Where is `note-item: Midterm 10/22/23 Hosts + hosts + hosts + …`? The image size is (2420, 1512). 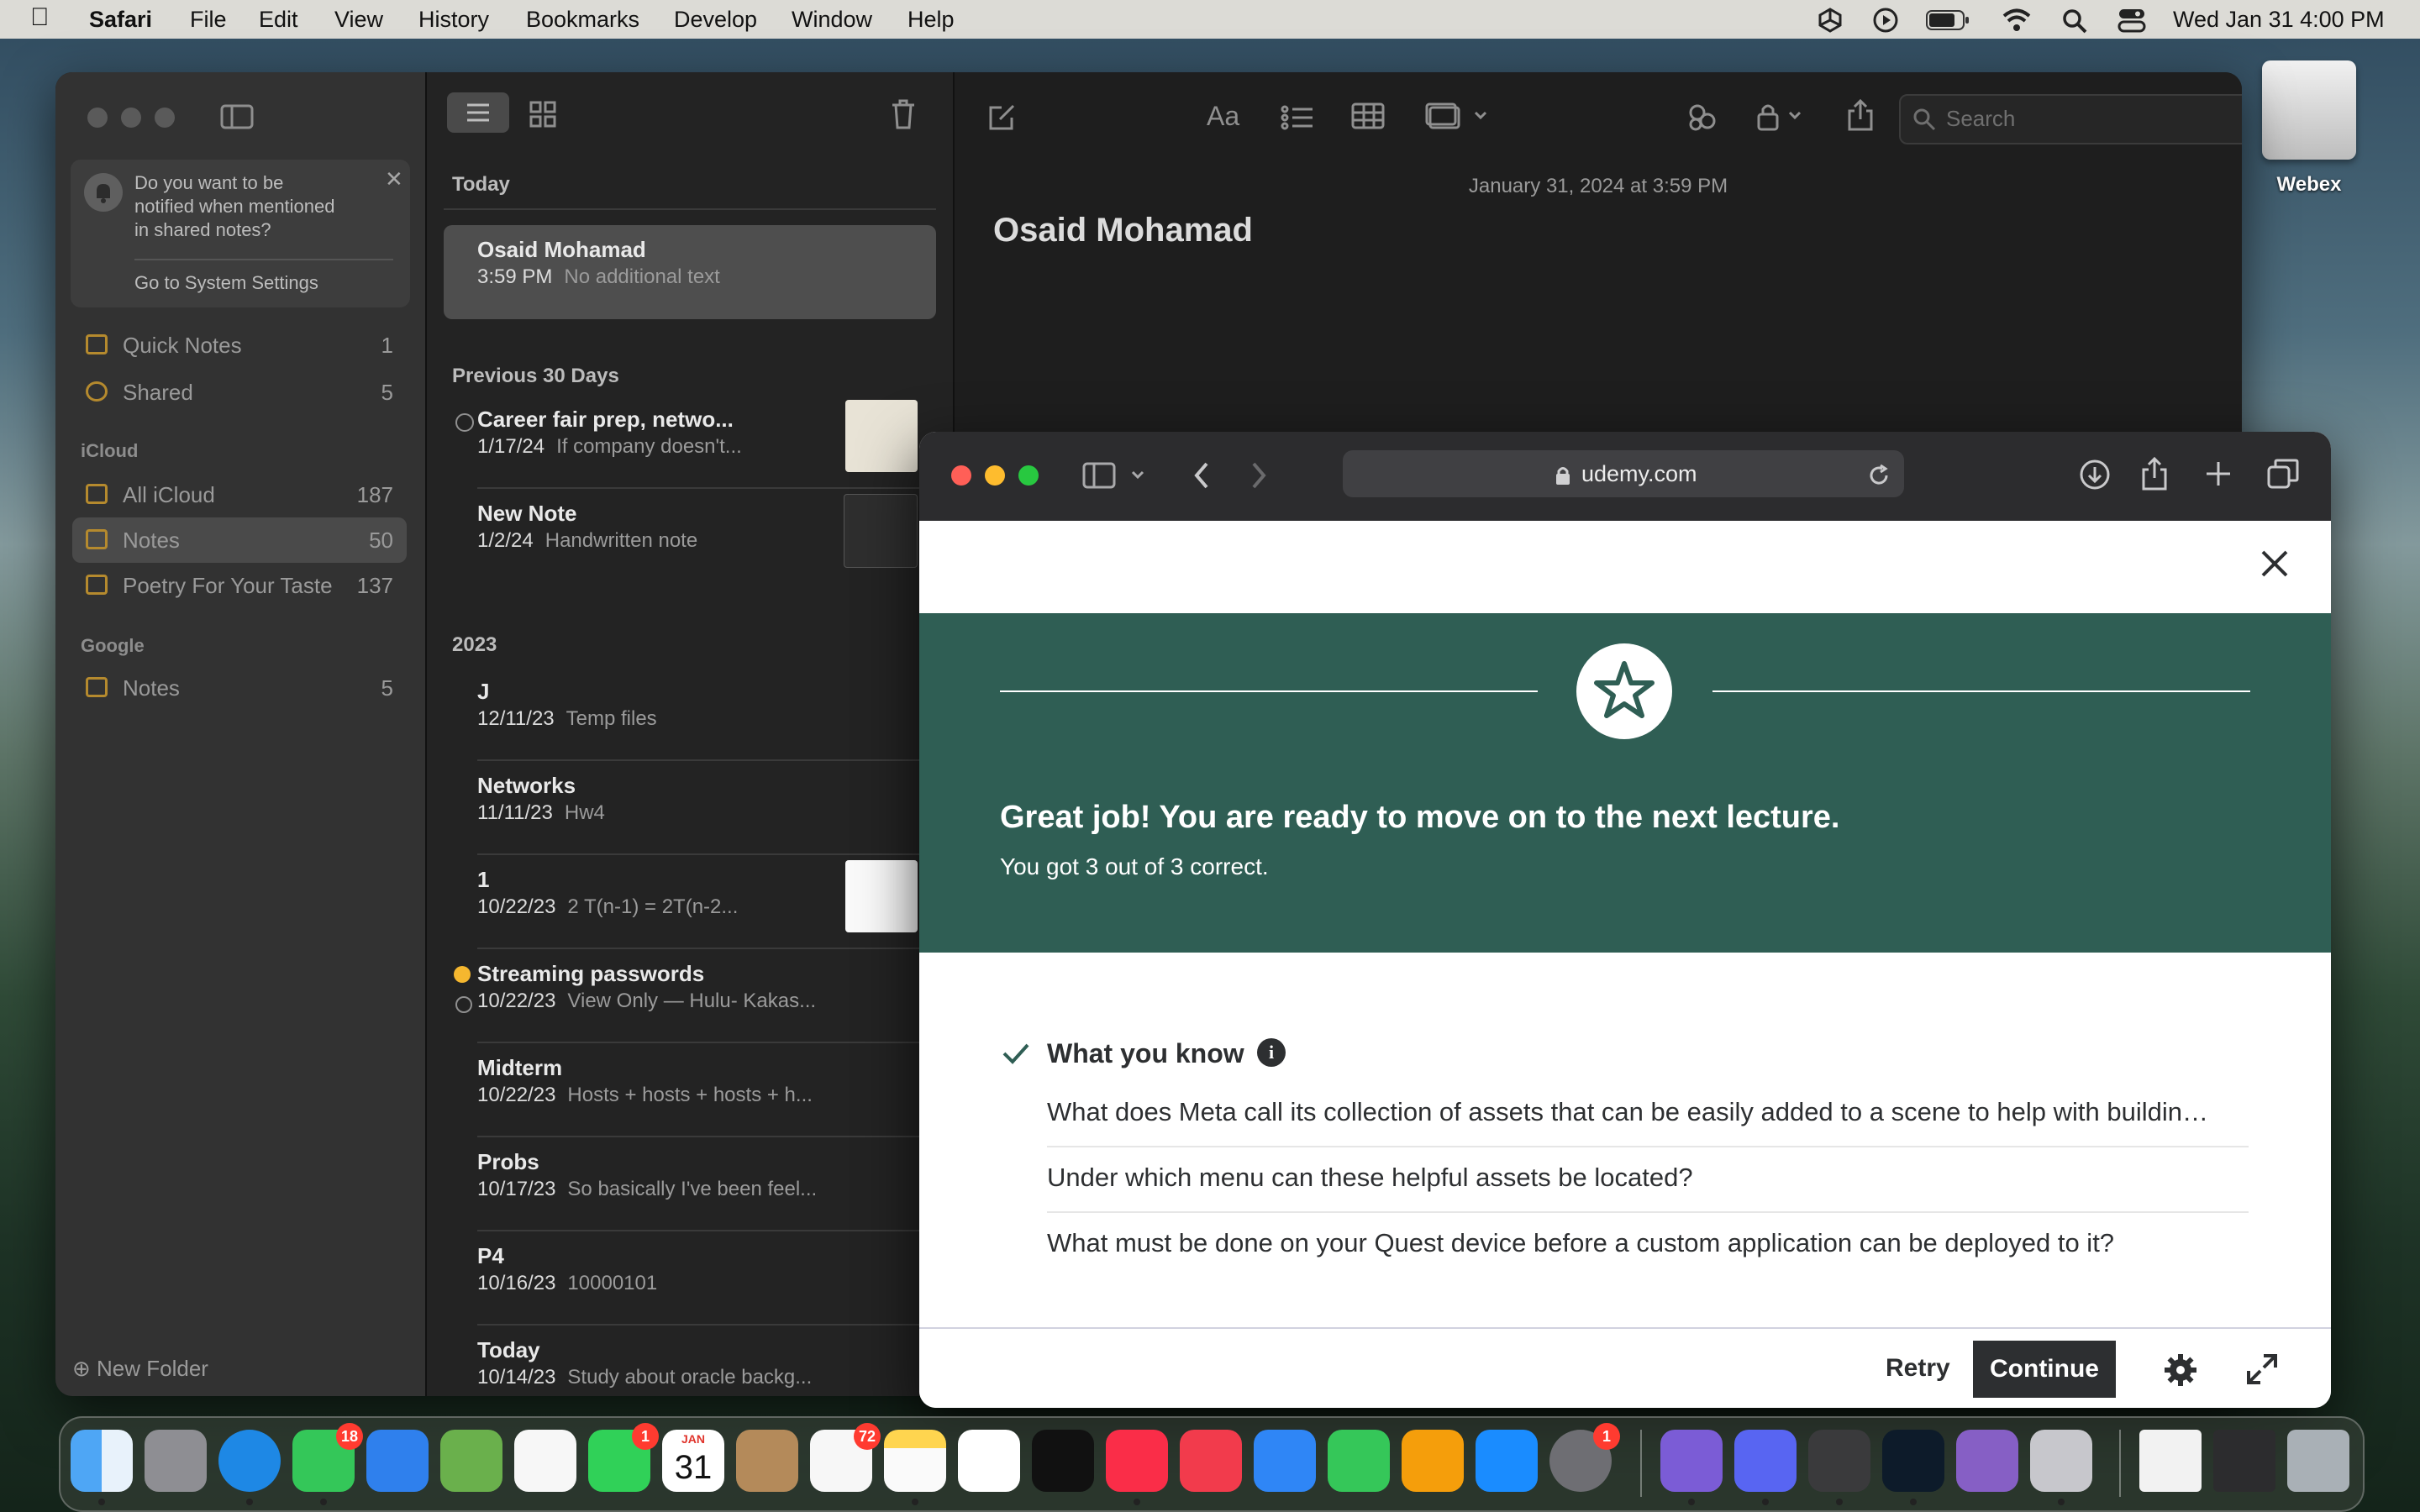 note-item: Midterm 10/22/23 Hosts + hosts + hosts + … is located at coordinates (690, 1090).